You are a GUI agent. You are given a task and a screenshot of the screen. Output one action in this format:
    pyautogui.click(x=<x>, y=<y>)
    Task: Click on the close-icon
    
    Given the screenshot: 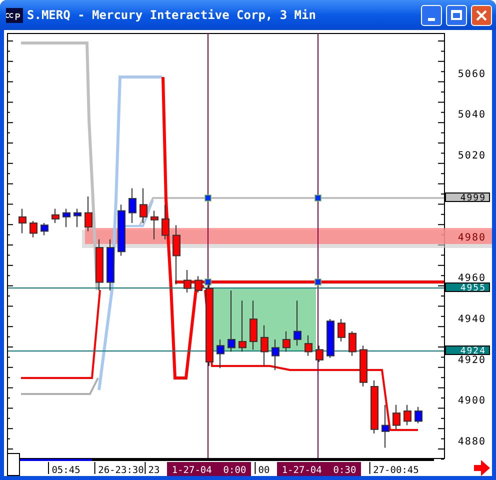 What is the action you would take?
    pyautogui.click(x=481, y=15)
    